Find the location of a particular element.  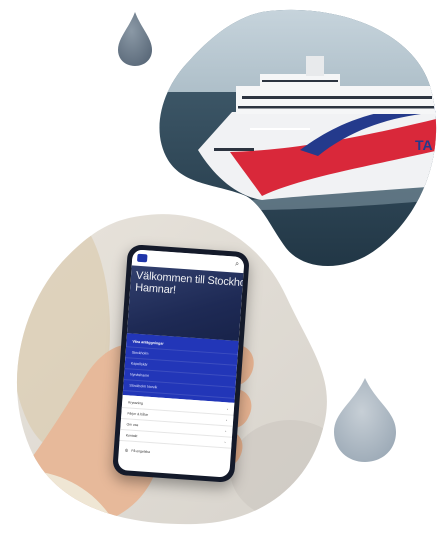

language-label: På engelska is located at coordinates (141, 451).